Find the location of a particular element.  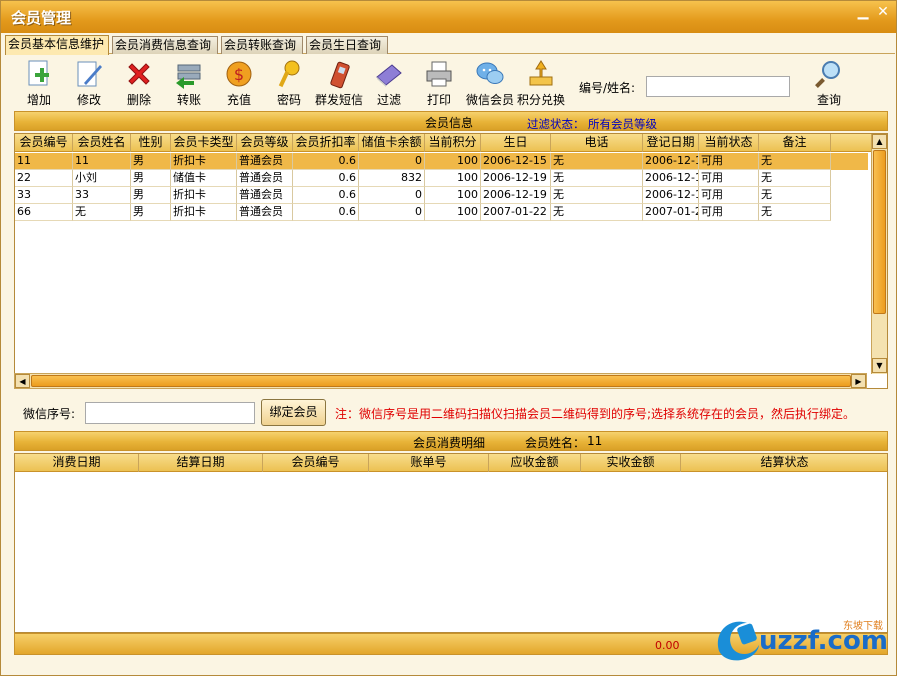

edit-button: 修改 is located at coordinates (89, 83).